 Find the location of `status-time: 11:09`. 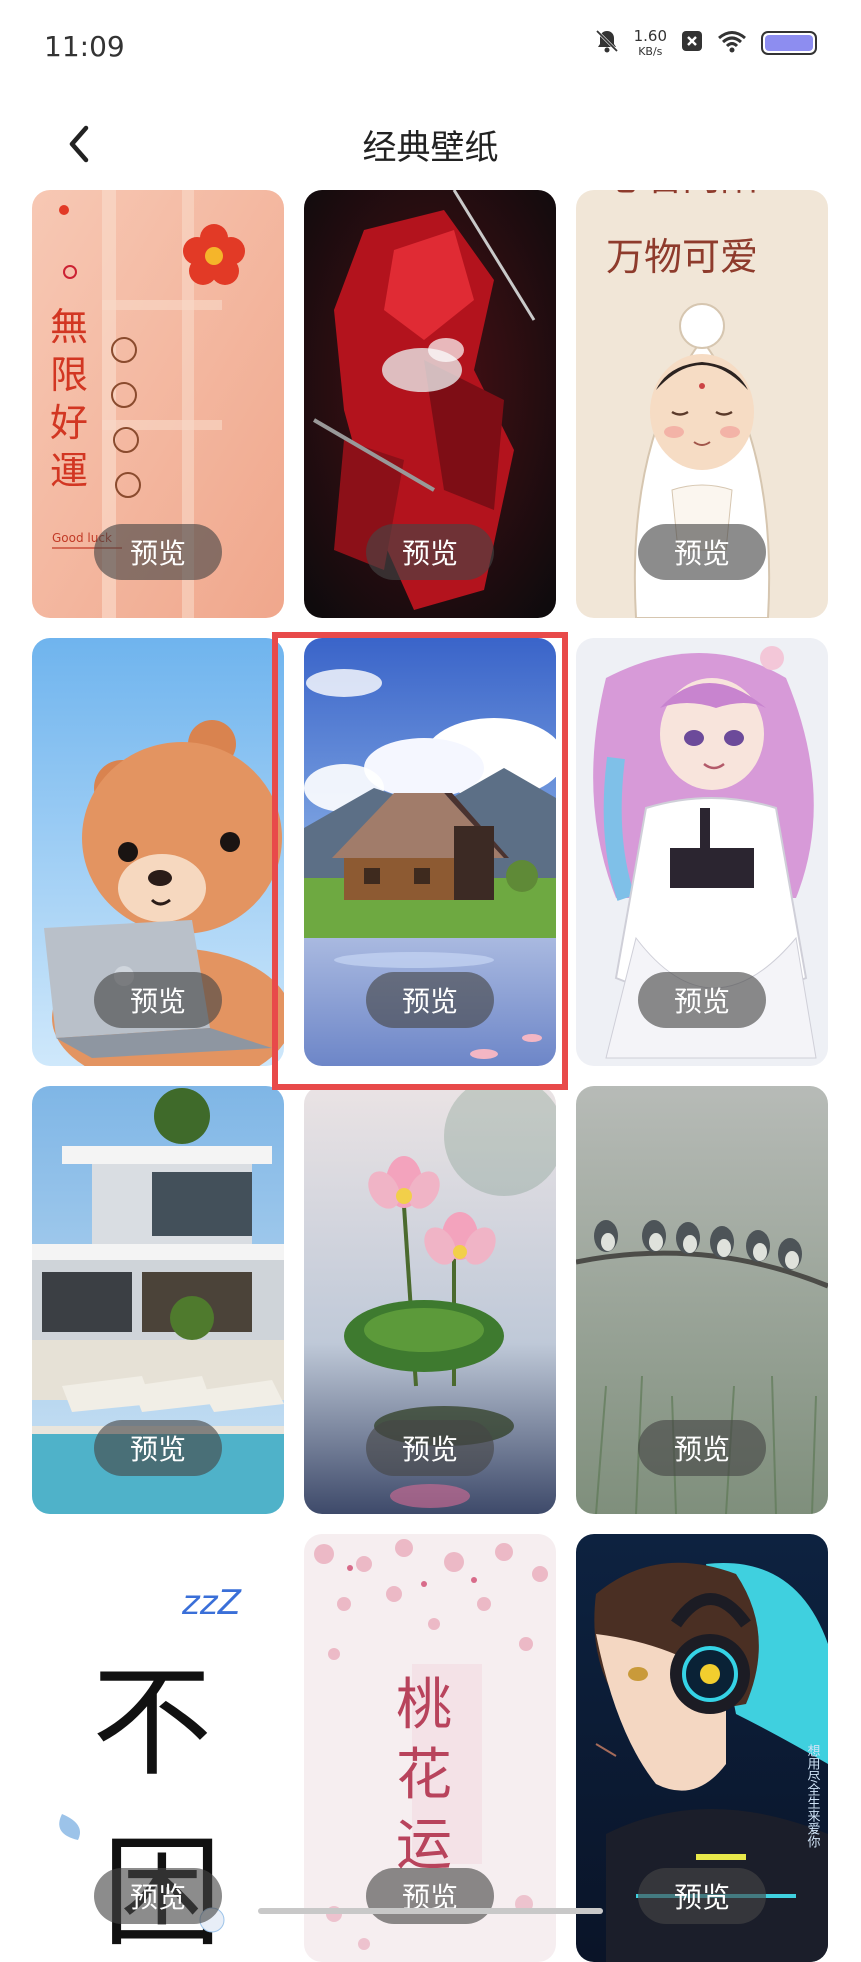

status-time: 11:09 is located at coordinates (84, 46).